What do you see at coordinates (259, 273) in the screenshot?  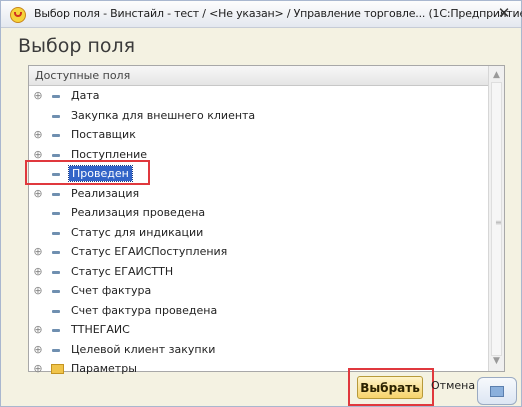 I see `tree-row: ⊕ Статус ЕГАИСТТН` at bounding box center [259, 273].